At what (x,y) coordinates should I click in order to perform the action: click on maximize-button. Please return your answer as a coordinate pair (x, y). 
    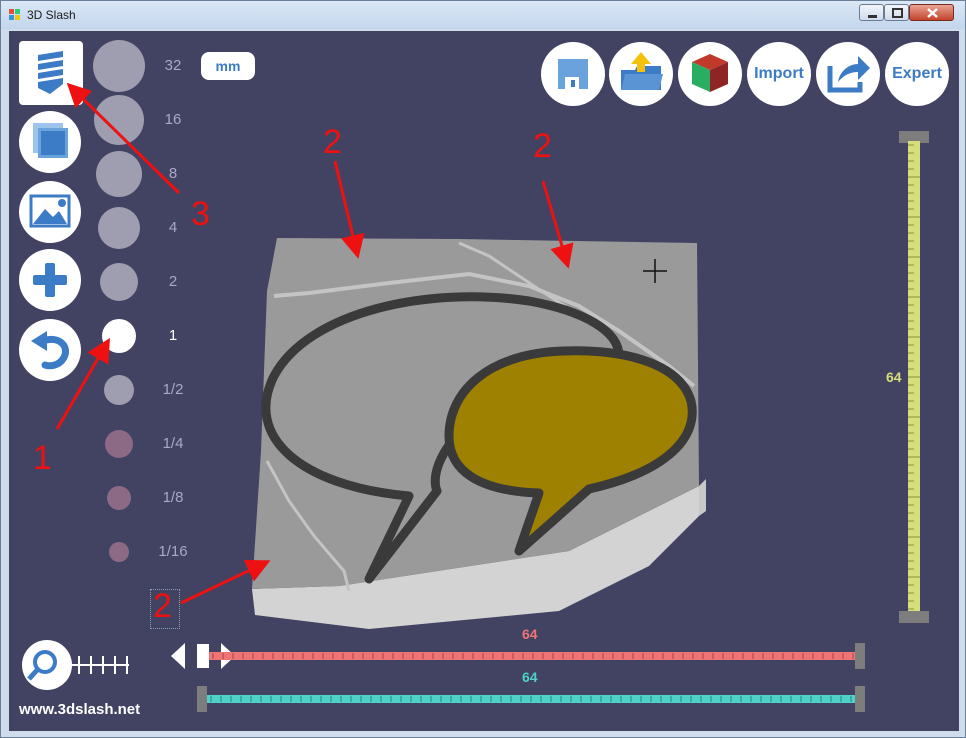
    Looking at the image, I should click on (896, 12).